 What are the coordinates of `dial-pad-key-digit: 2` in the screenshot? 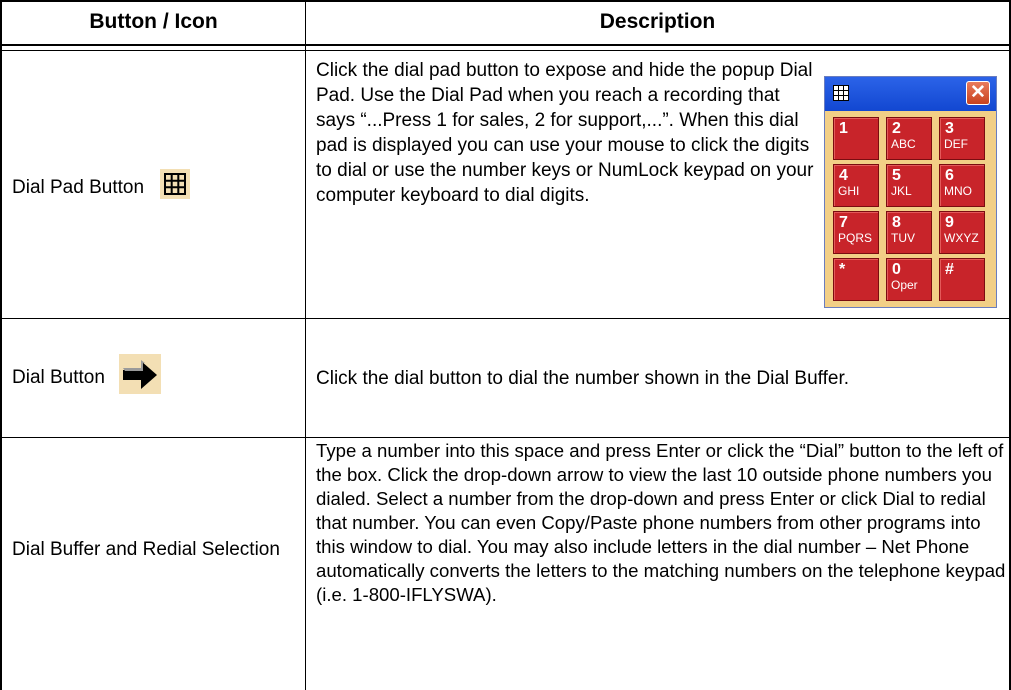 It's located at (896, 128).